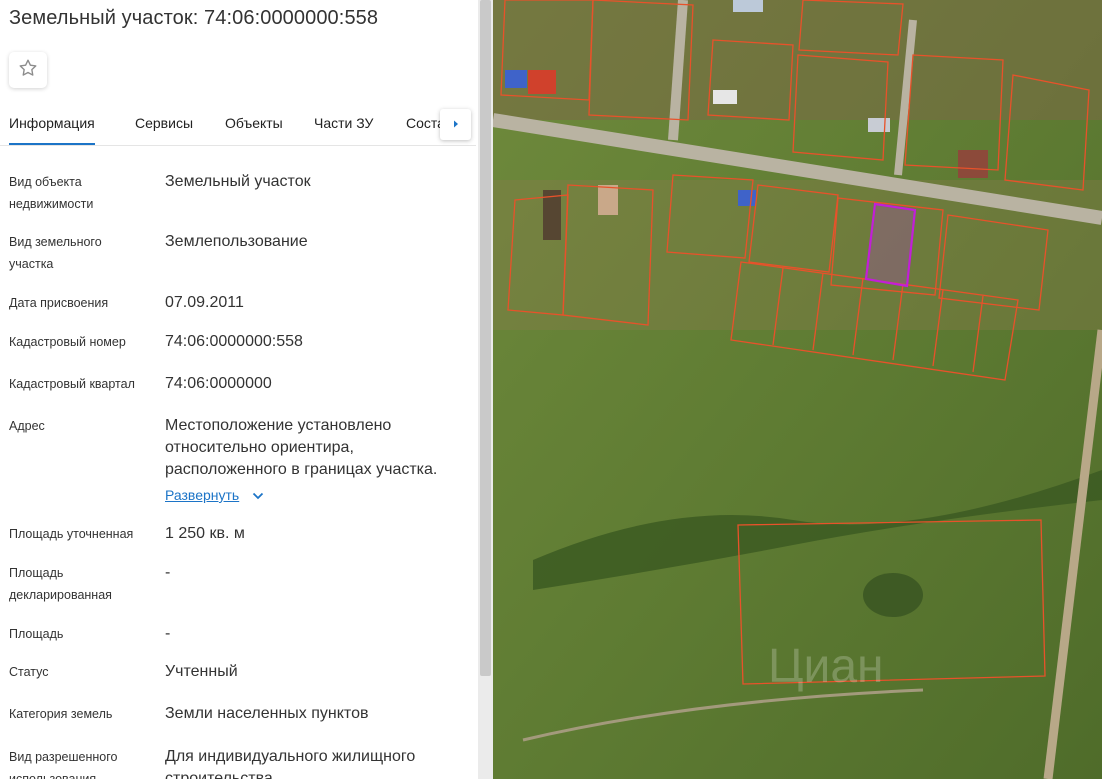 The image size is (1102, 779). I want to click on favorite-button, so click(28, 70).